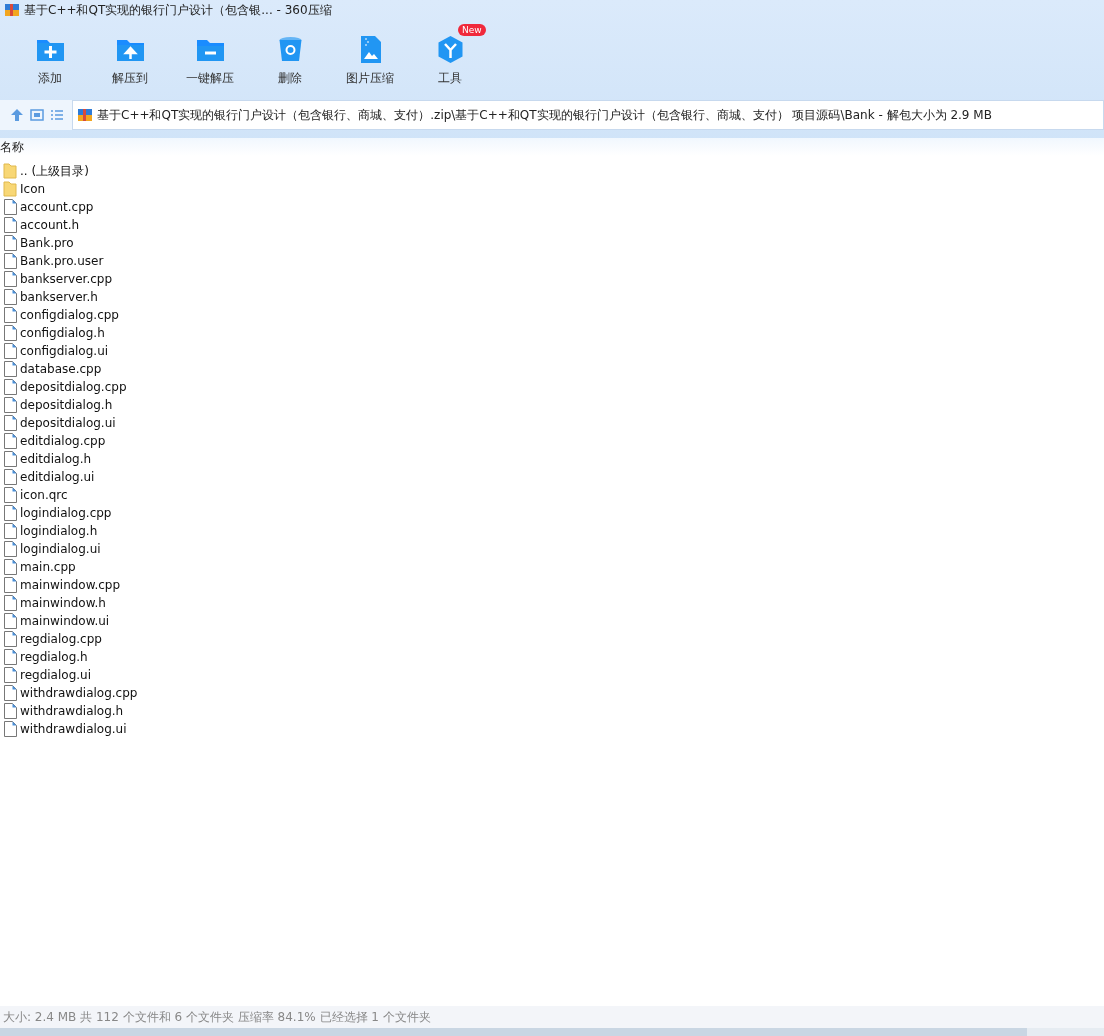 This screenshot has height=1036, width=1104. I want to click on file-name: editdialog.cpp, so click(63, 441).